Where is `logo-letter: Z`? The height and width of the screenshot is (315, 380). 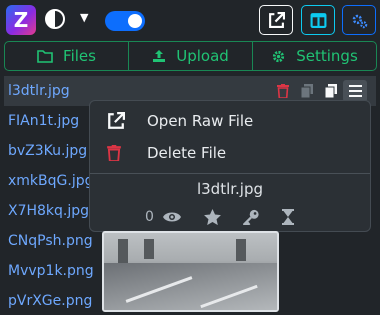
logo-letter: Z is located at coordinates (21, 20).